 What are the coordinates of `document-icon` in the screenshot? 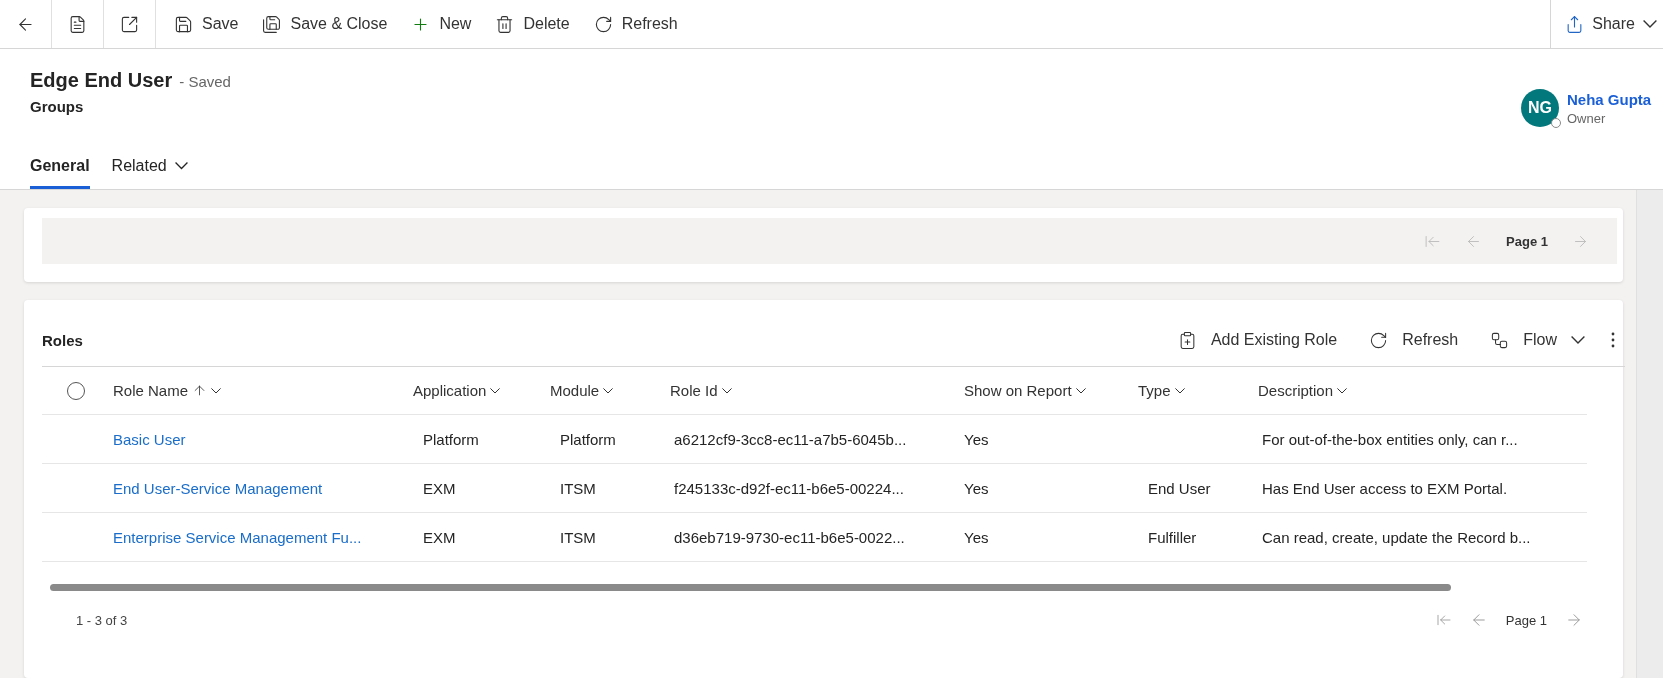 It's located at (77, 24).